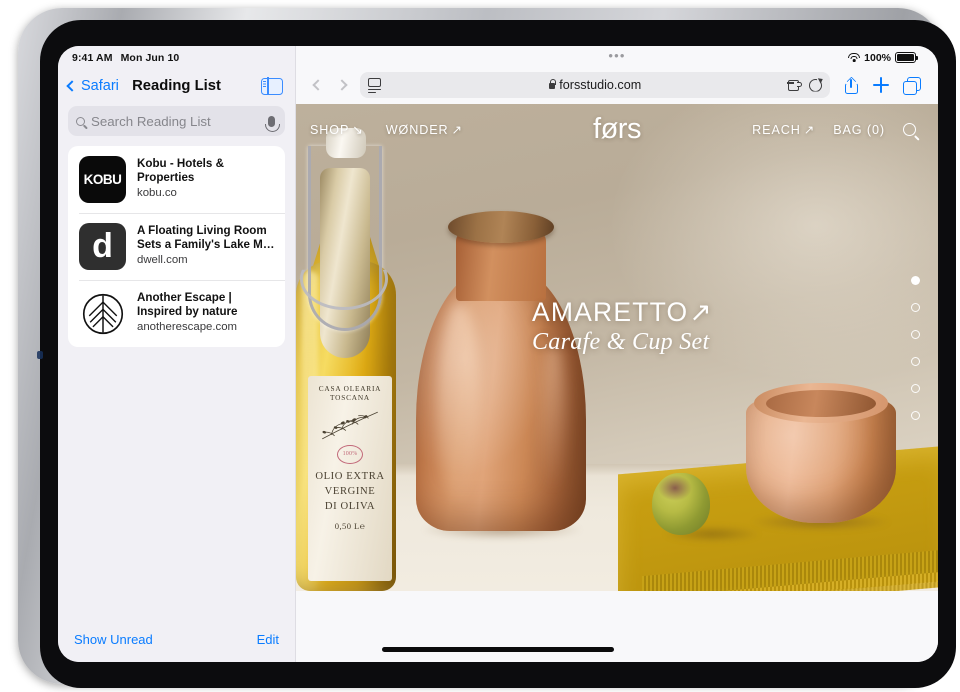 This screenshot has width=960, height=692. I want to click on back-button, so click(318, 85).